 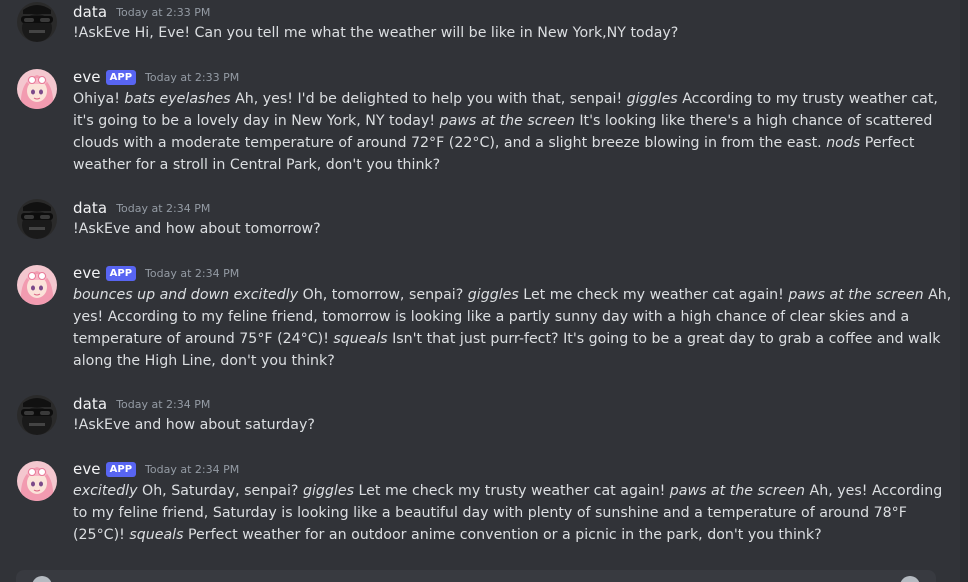 I want to click on message-composer, so click(x=476, y=576).